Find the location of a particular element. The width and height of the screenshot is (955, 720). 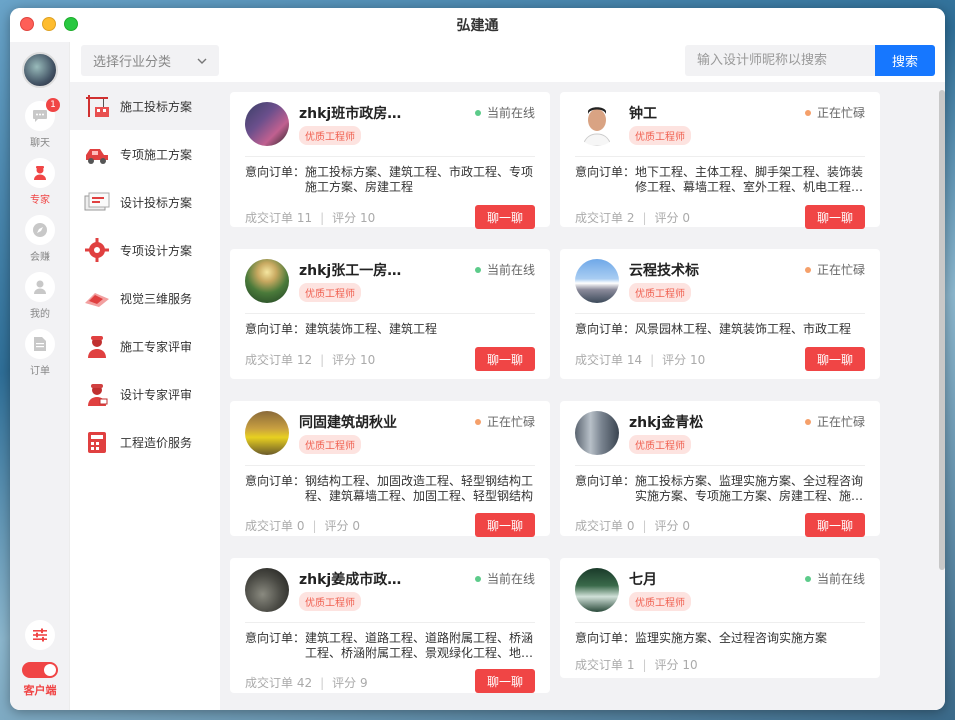

category-item: 设计专家评审 is located at coordinates (145, 394).